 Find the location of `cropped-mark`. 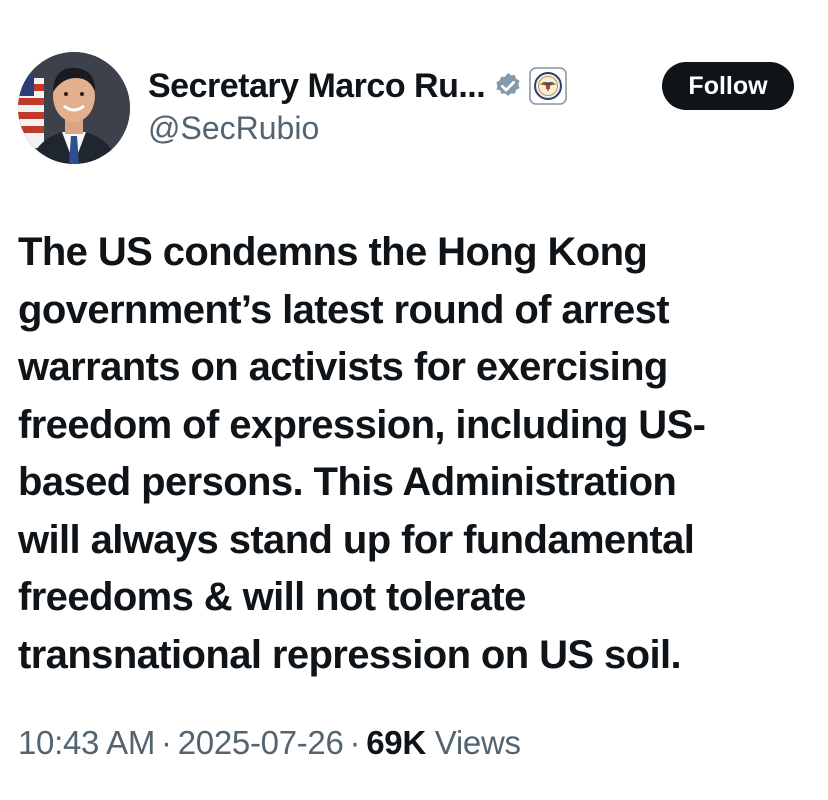

cropped-mark is located at coordinates (683, 3).